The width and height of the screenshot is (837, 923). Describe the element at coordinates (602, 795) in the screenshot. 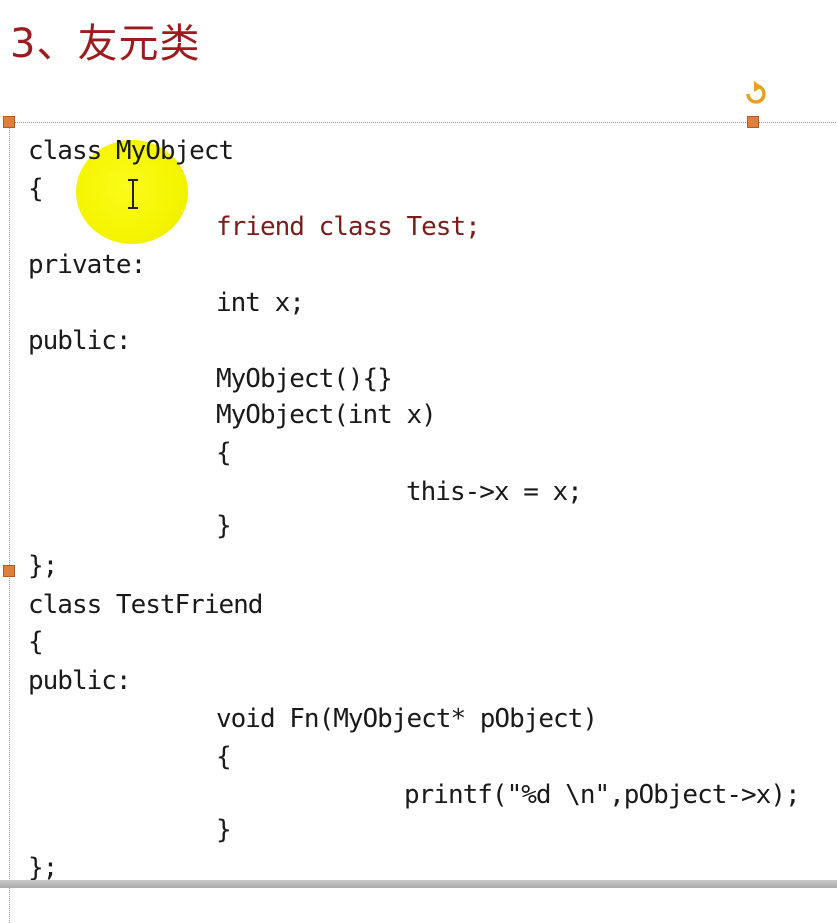

I see `code-line-18: printf("%d \n",pObject->x);` at that location.